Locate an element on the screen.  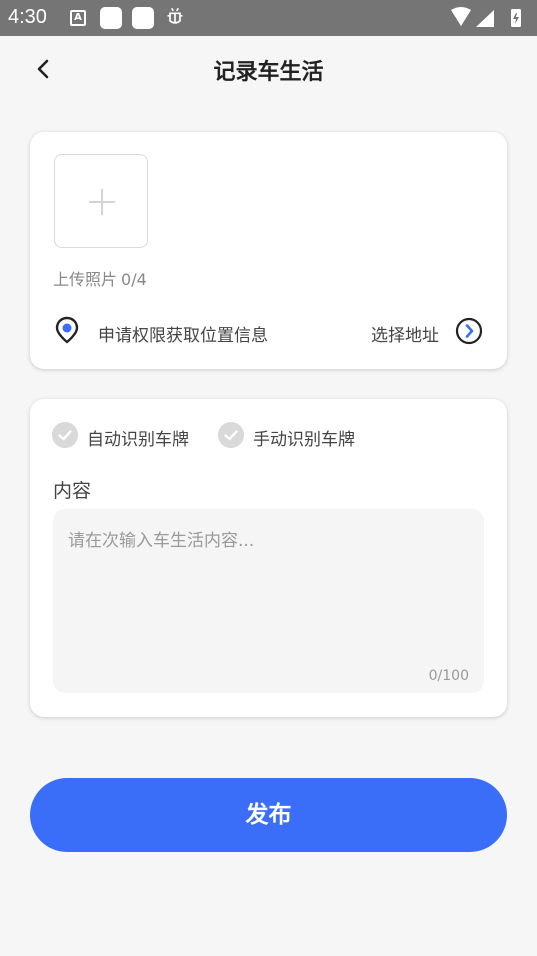
select-address-link: 选择地址 is located at coordinates (405, 333).